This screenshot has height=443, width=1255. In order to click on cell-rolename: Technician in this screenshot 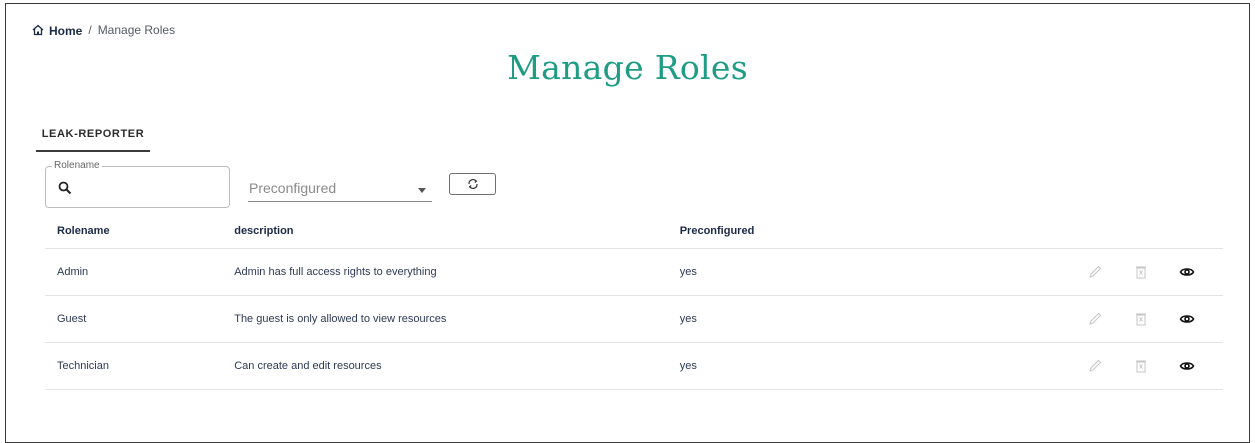, I will do `click(140, 366)`.